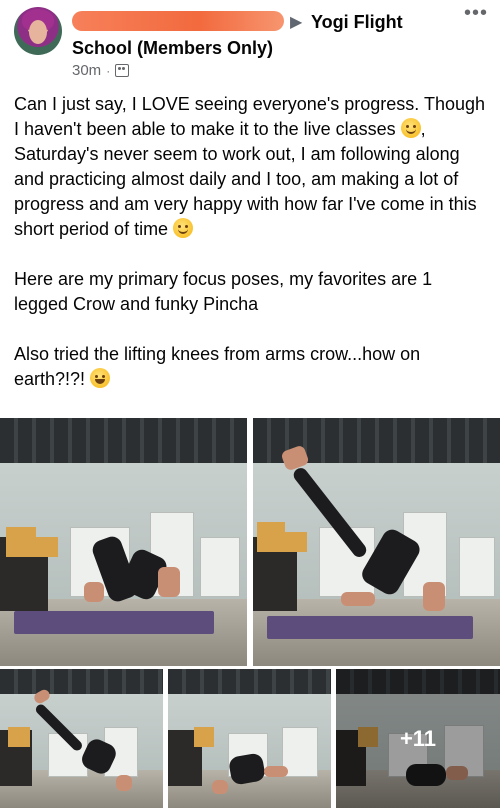  Describe the element at coordinates (86, 70) in the screenshot. I see `post-timestamp: 30m` at that location.